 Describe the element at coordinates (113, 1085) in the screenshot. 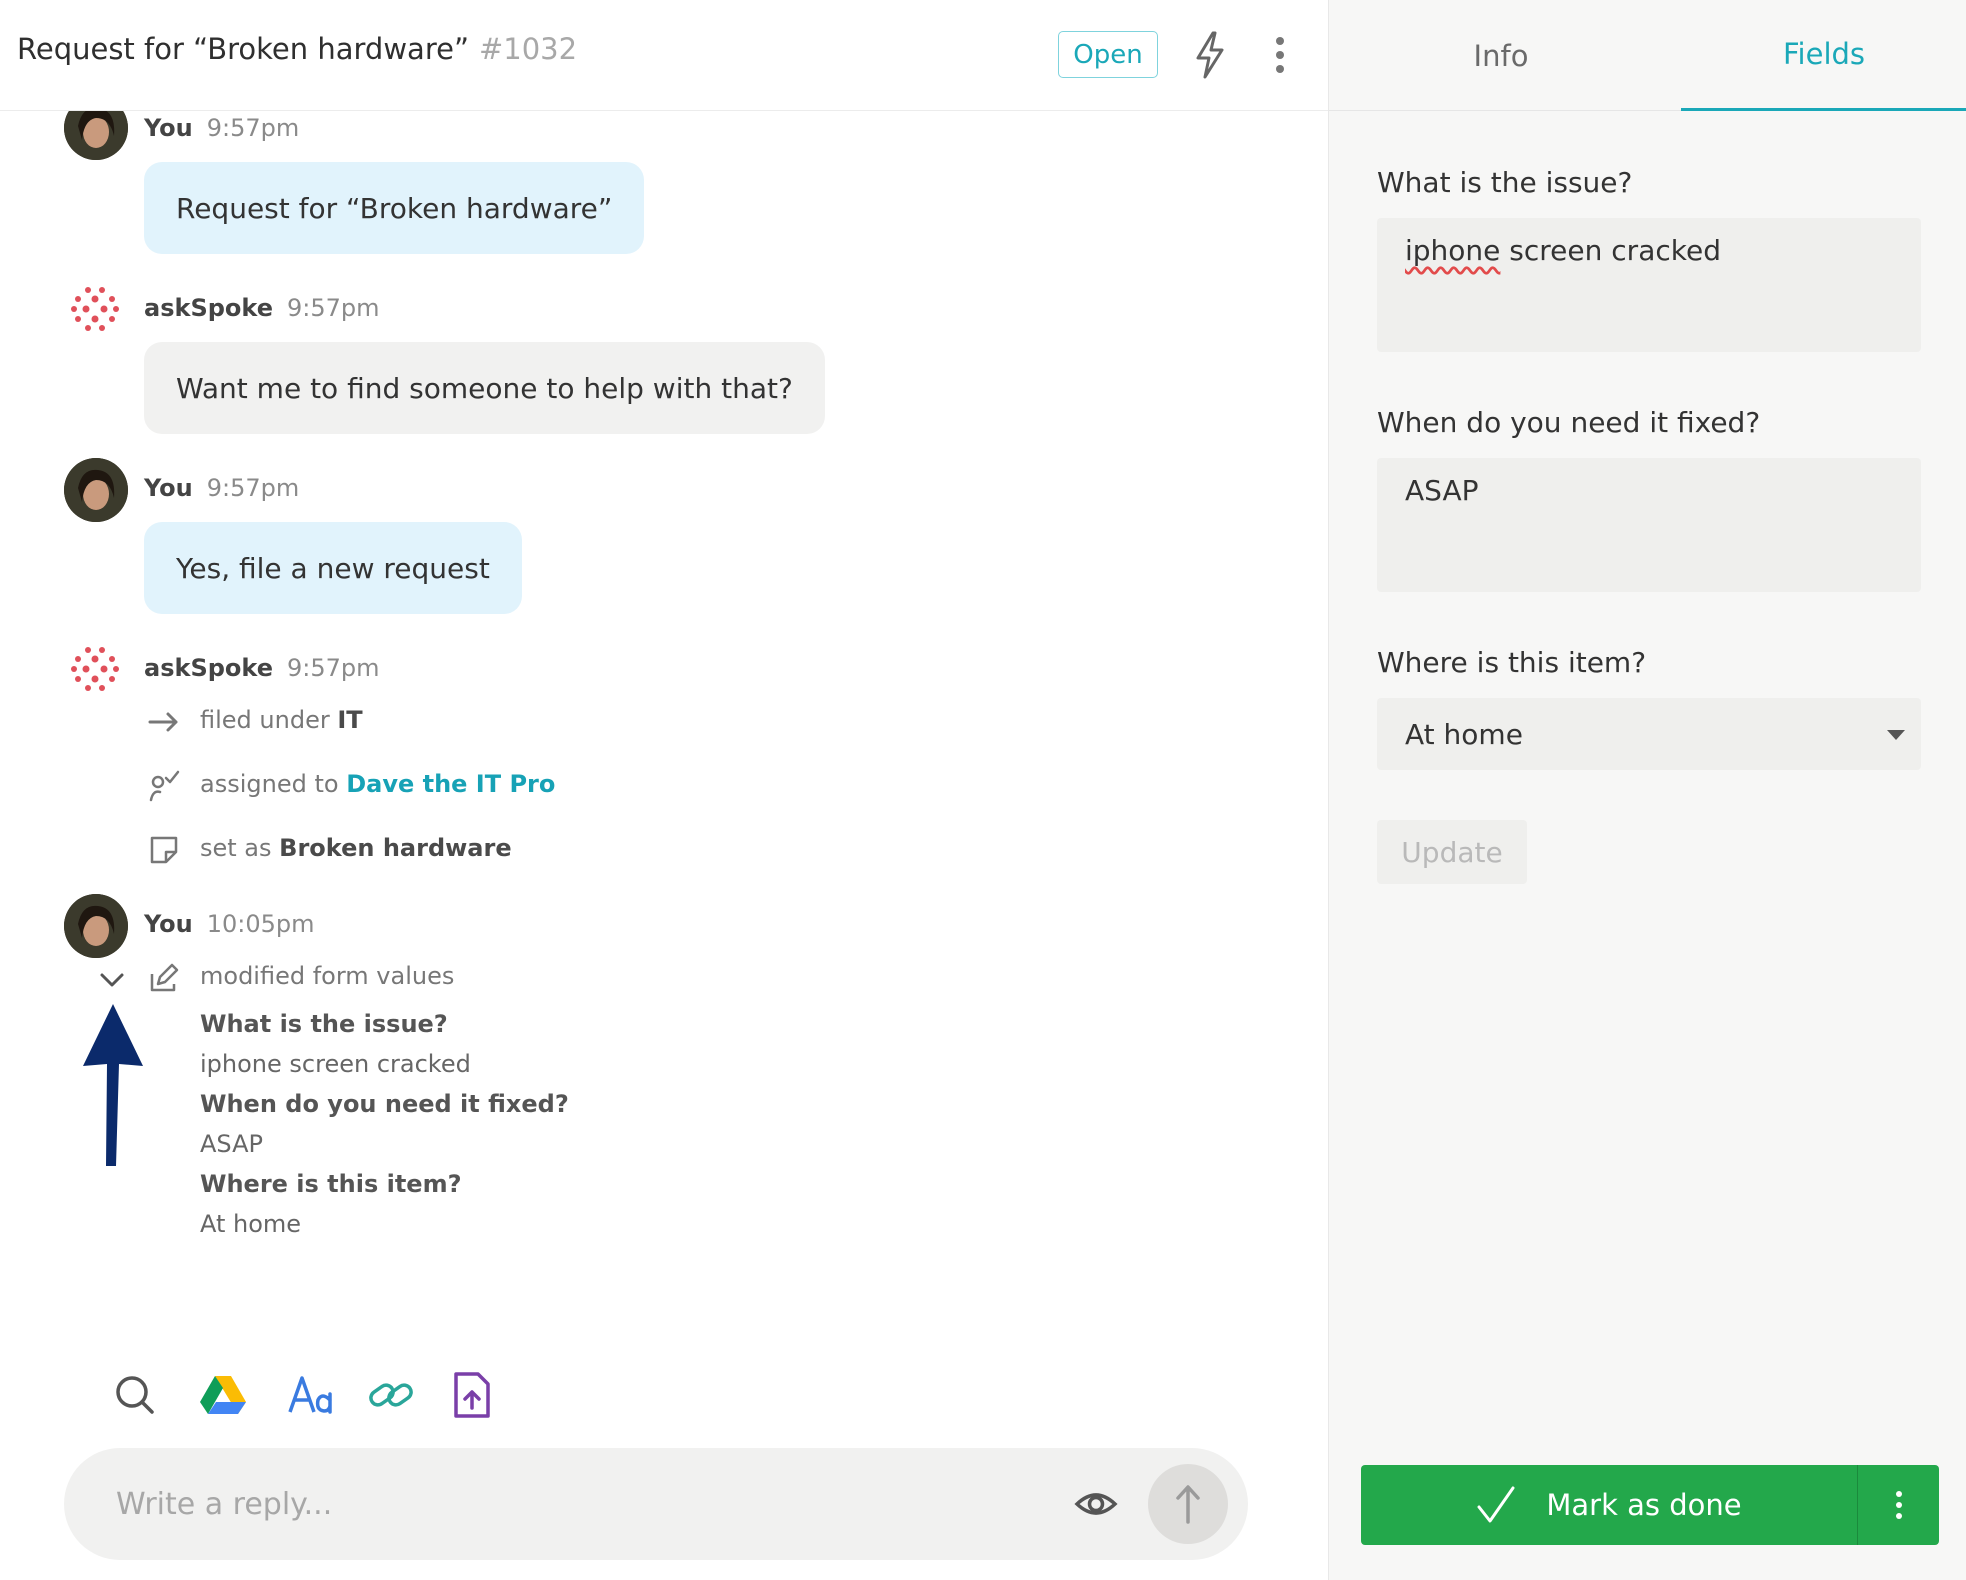

I see `annotation-arrow-icon` at that location.